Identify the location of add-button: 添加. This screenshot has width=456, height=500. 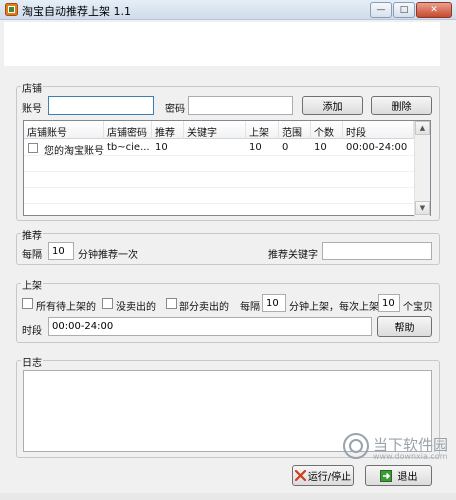
(332, 105).